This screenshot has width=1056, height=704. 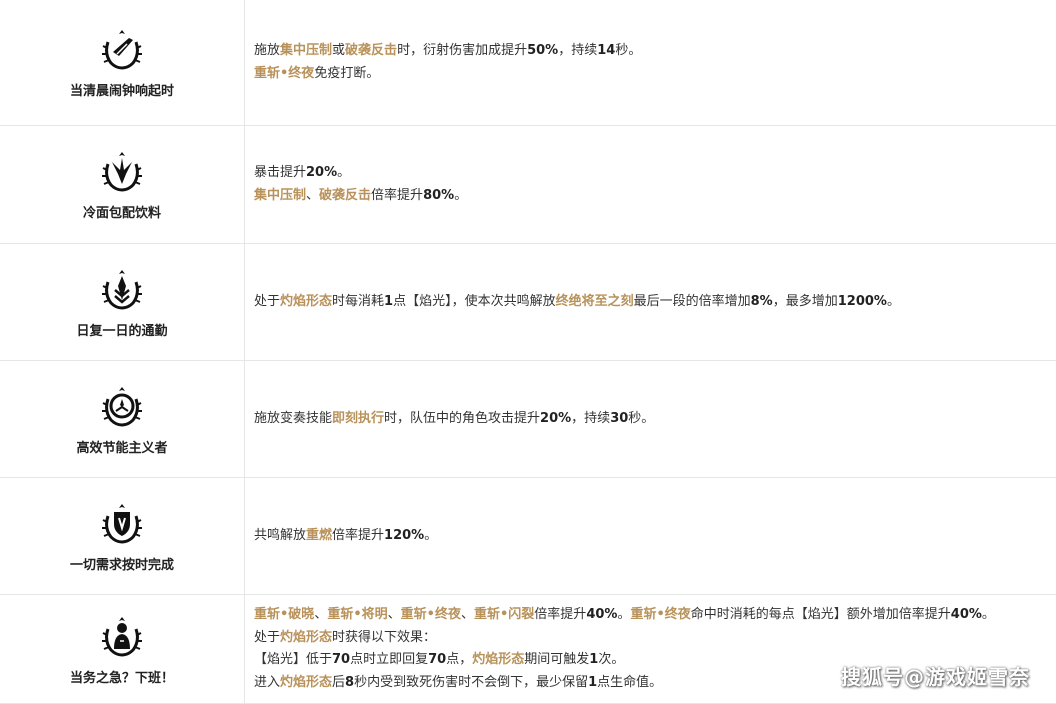 I want to click on text-segment: 施放变奏技能, so click(x=293, y=418).